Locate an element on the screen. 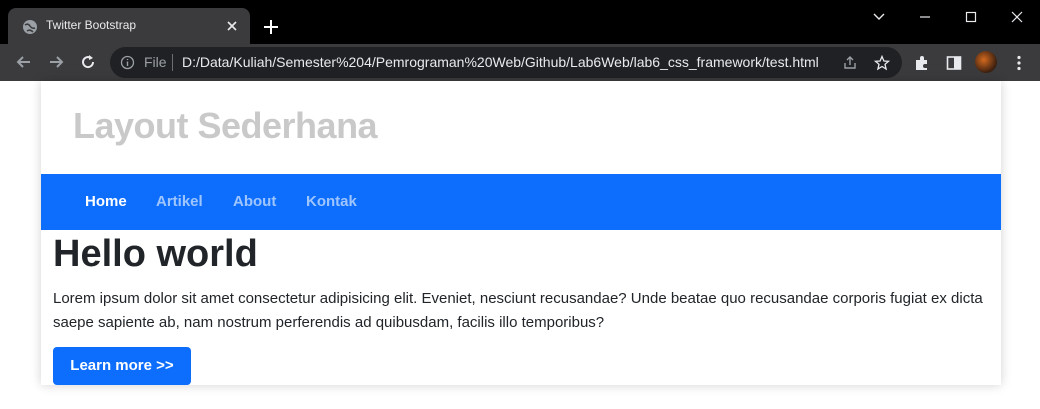  learn-more-button: Learn more >> is located at coordinates (122, 366).